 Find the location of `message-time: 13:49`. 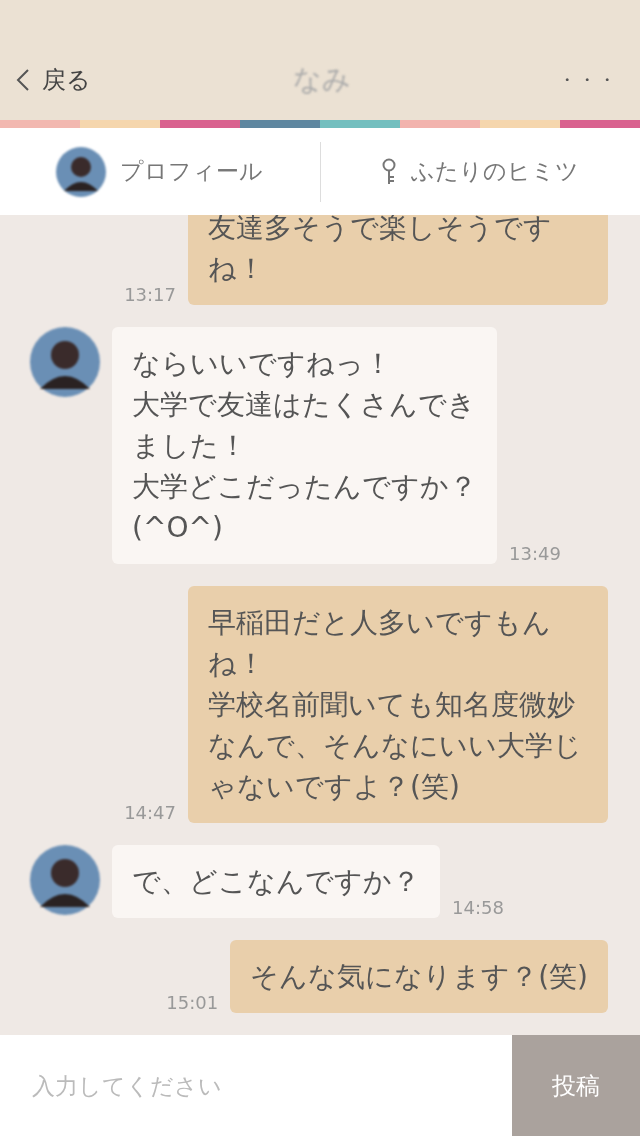

message-time: 13:49 is located at coordinates (535, 553).